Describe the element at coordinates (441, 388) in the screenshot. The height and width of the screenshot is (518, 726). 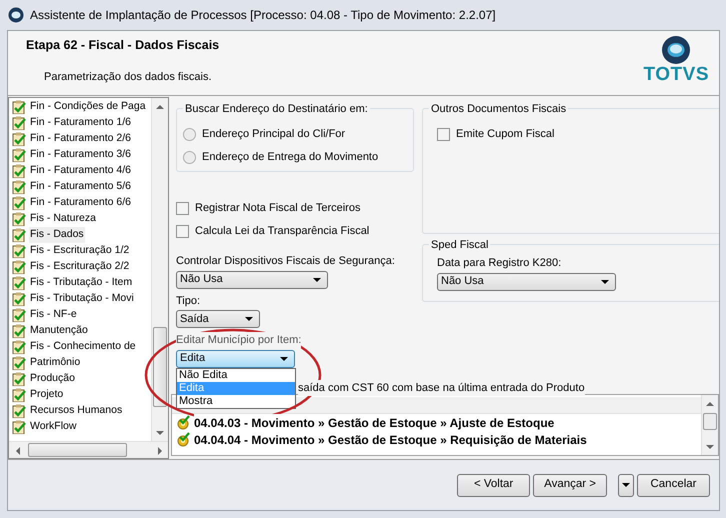
I see `option-label: saída com CST 60 com base na última entrada do Produto` at that location.